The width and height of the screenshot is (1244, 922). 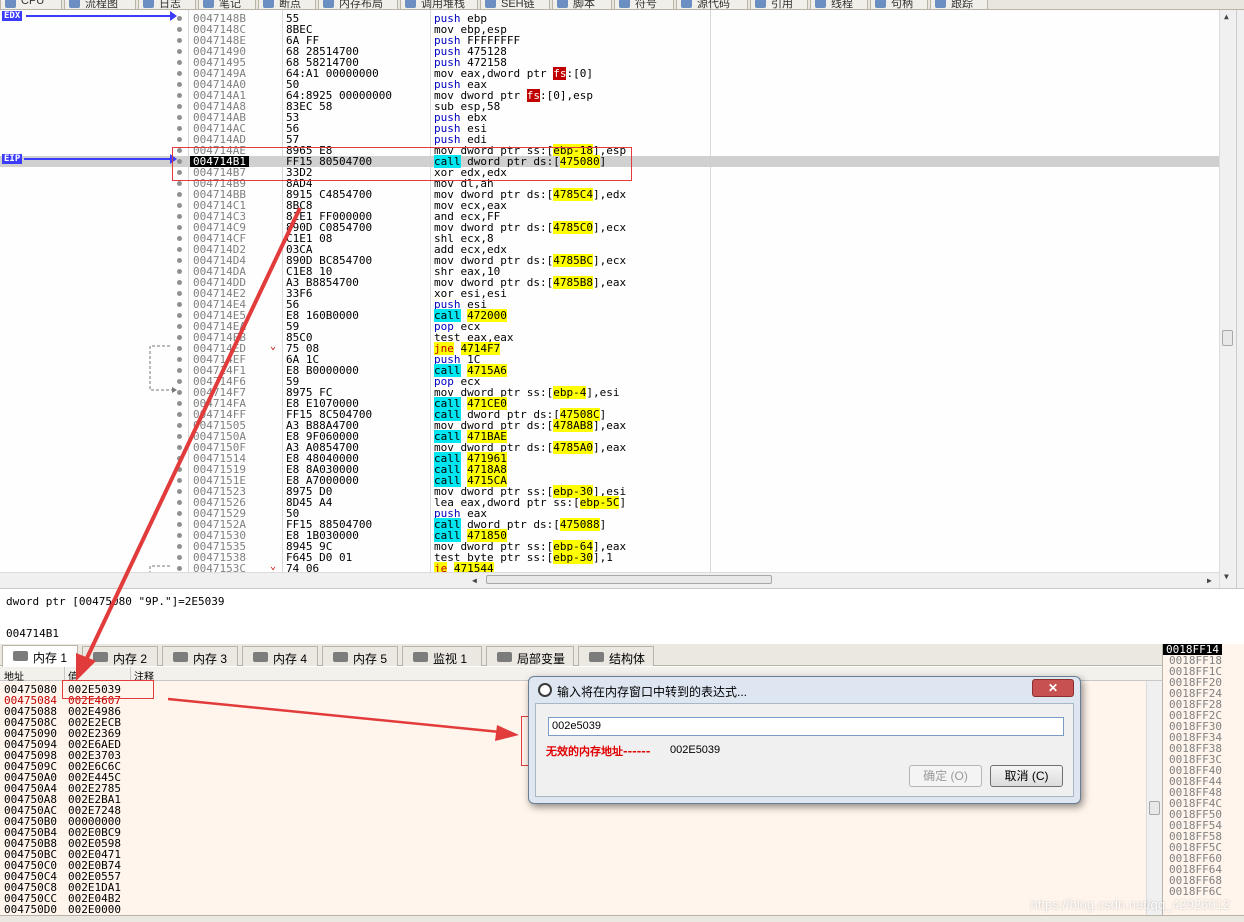 What do you see at coordinates (442, 656) in the screenshot?
I see `memory-tab: 监视 1` at bounding box center [442, 656].